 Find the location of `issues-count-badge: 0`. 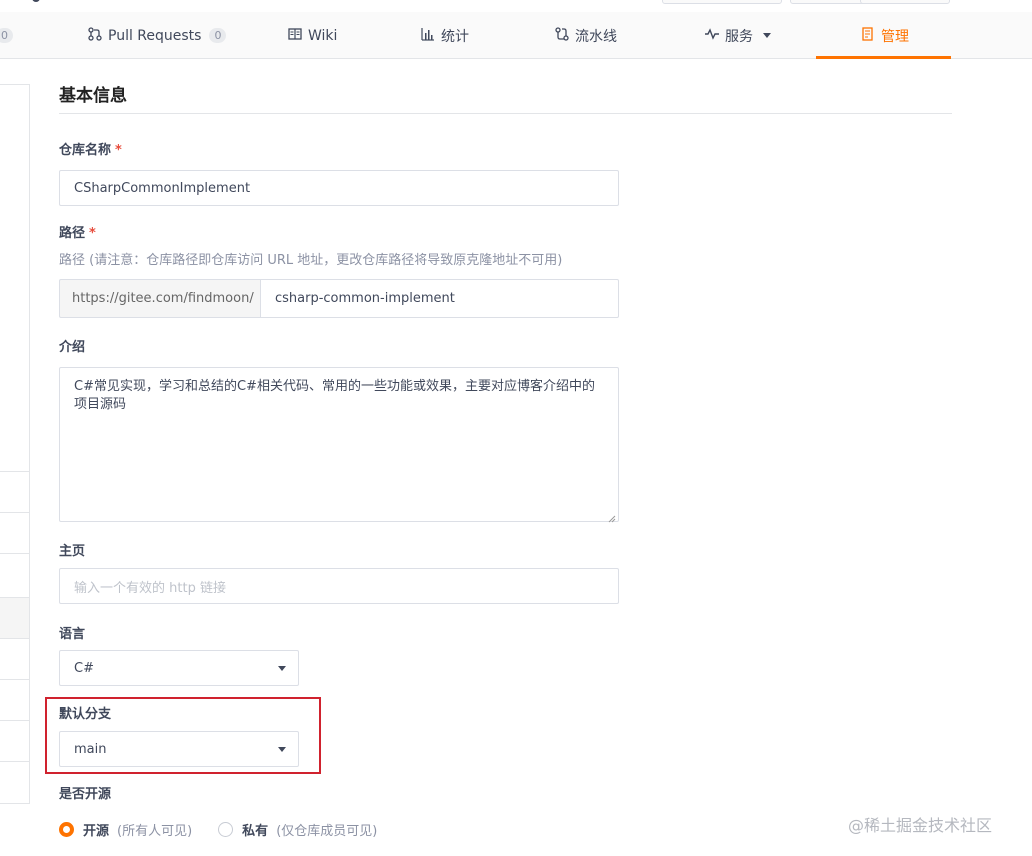

issues-count-badge: 0 is located at coordinates (6, 35).